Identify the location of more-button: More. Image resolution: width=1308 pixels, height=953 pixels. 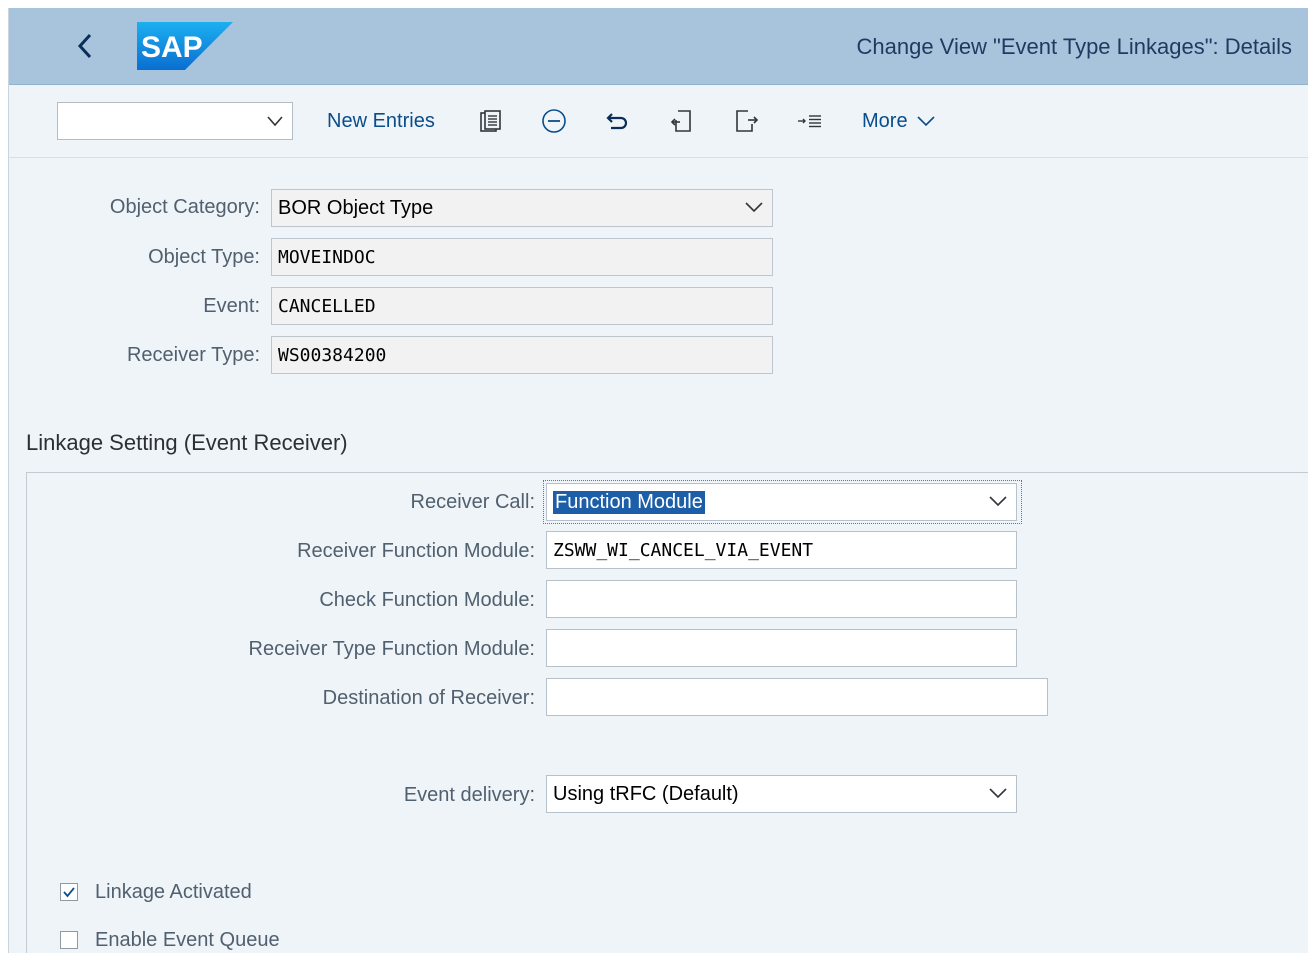
(899, 121).